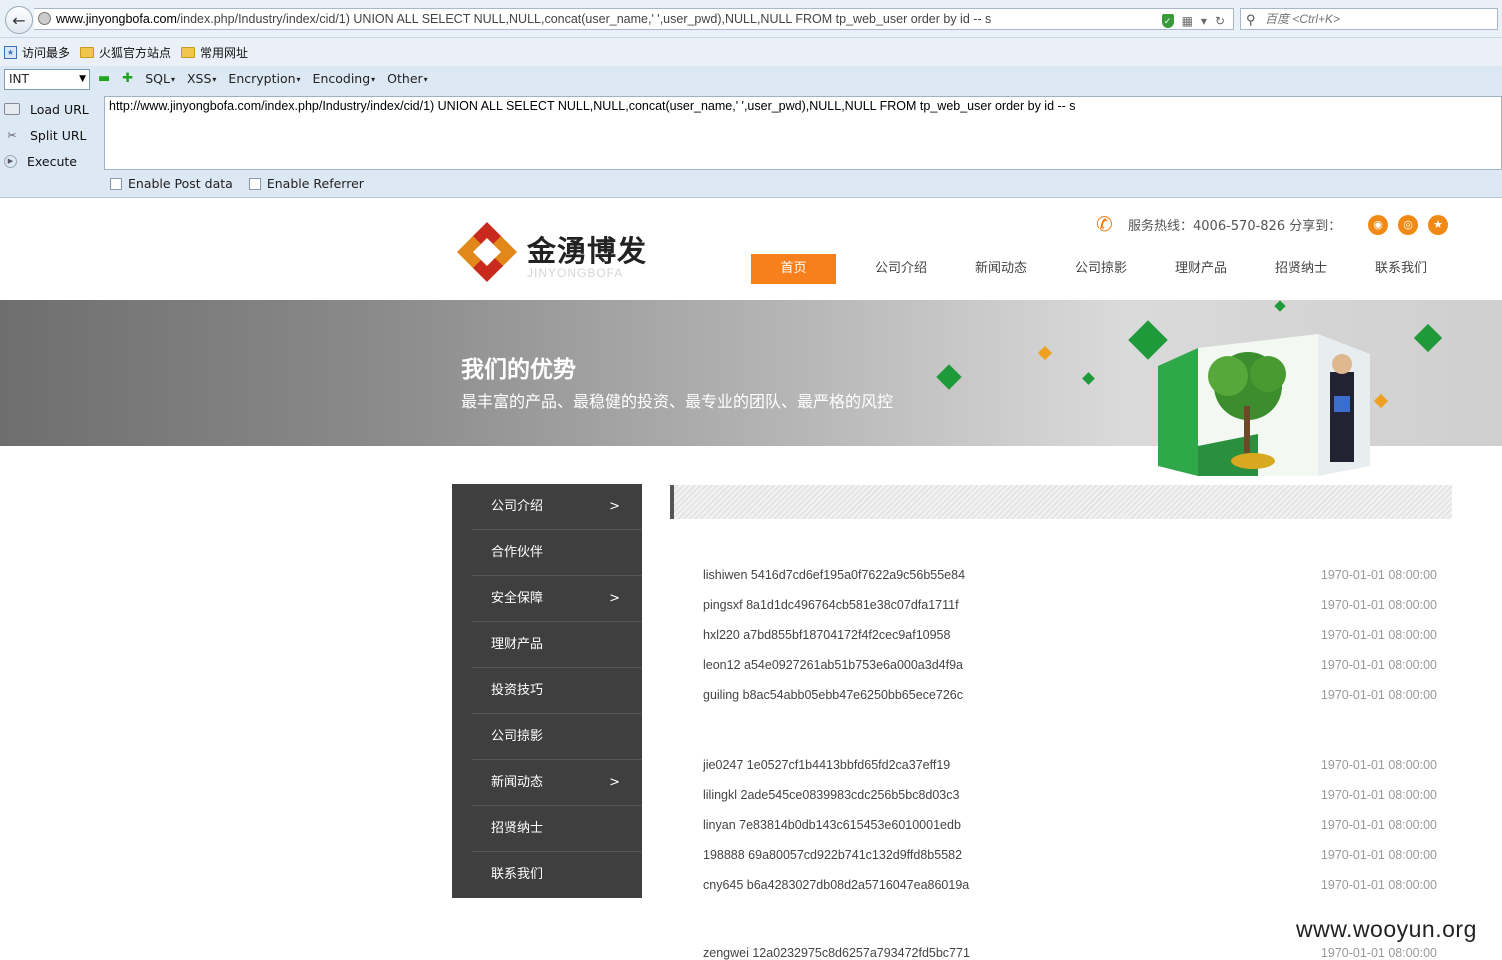  I want to click on sidebar-item-about: 公司介绍 >, so click(547, 507).